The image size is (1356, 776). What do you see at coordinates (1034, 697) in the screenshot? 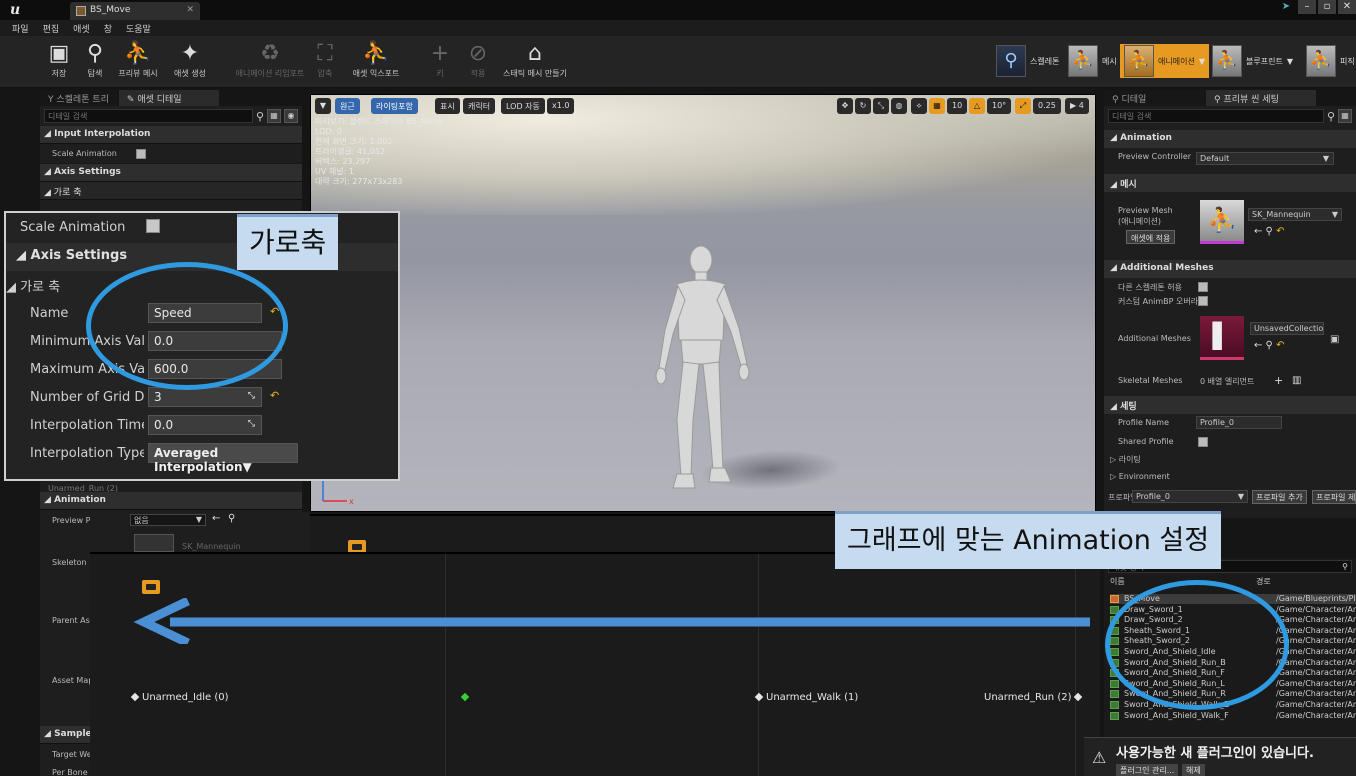
I see `sample-point-run: Unarmed_Run (2)` at bounding box center [1034, 697].